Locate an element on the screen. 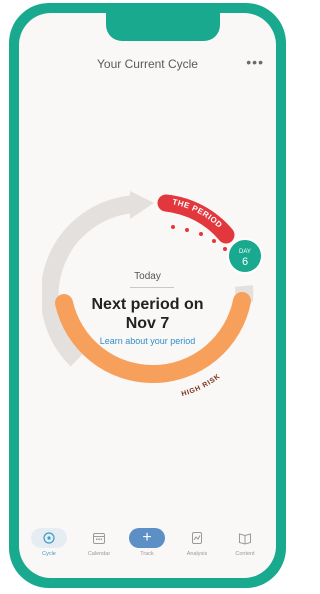 Image resolution: width=320 pixels, height=594 pixels. app-header: Your Current Cycle ••• is located at coordinates (147, 65).